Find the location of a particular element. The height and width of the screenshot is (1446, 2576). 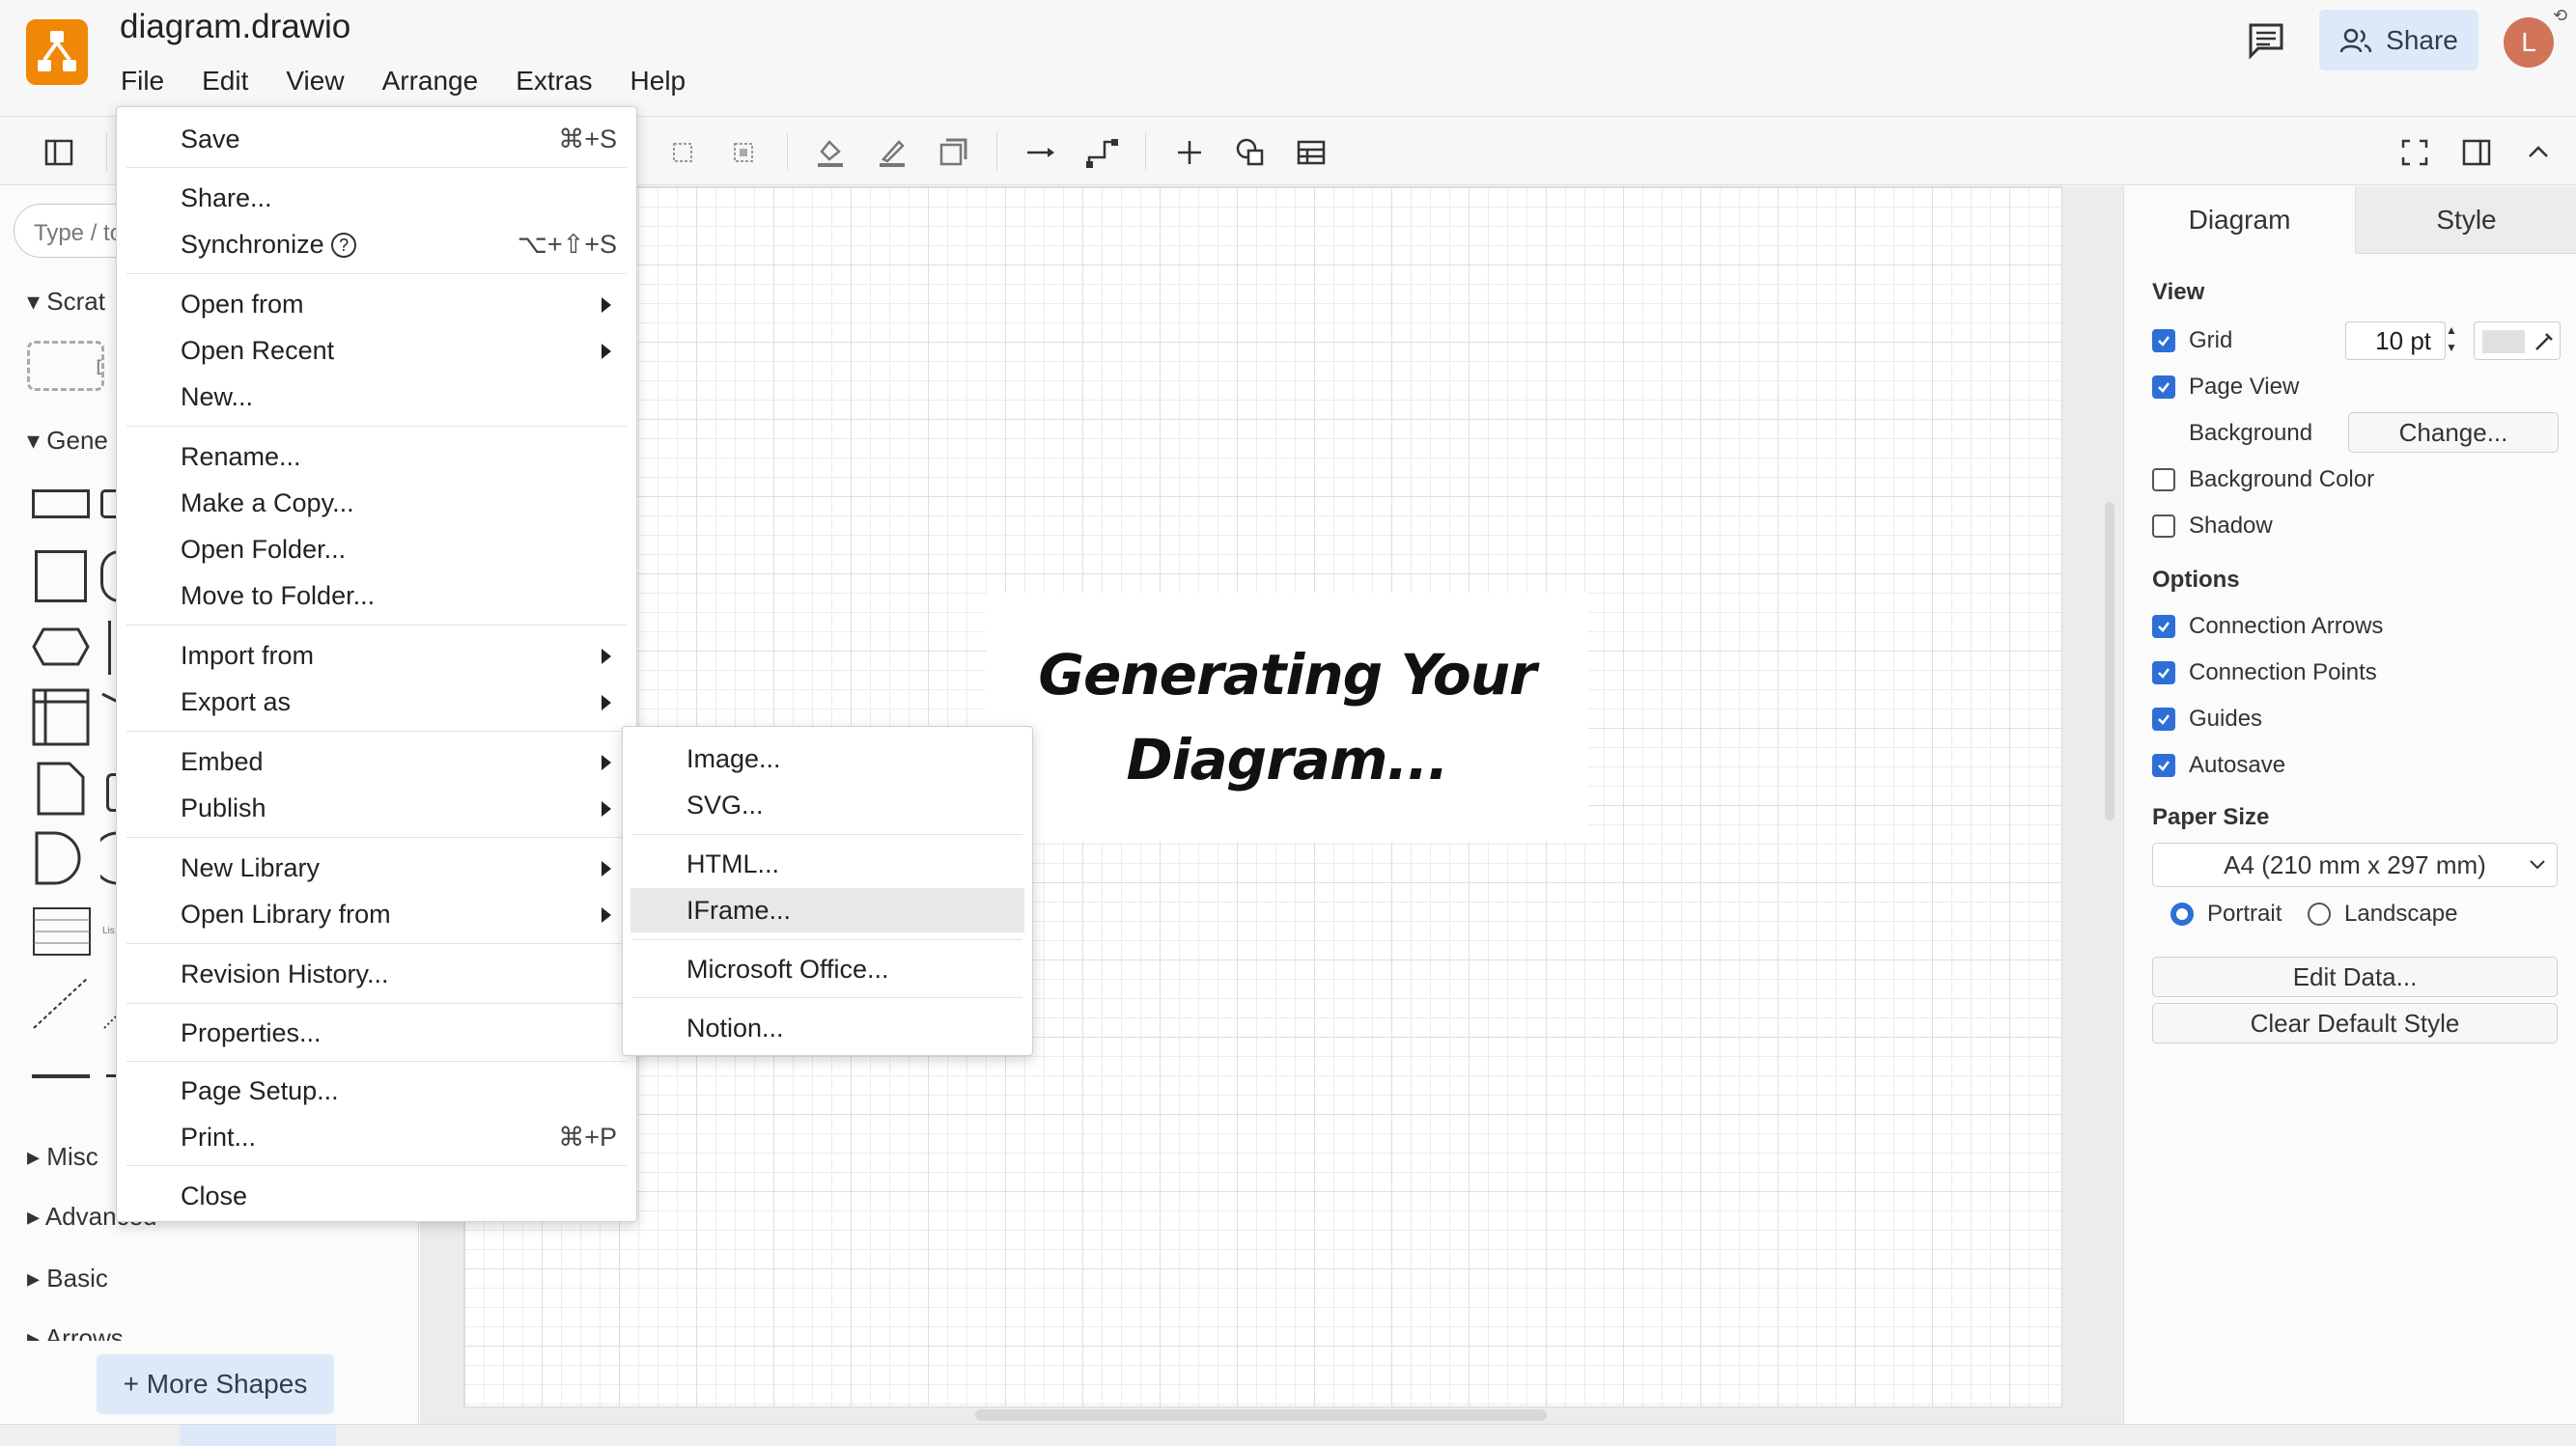

background-color-checkbox: Background Color is located at coordinates (2263, 480).